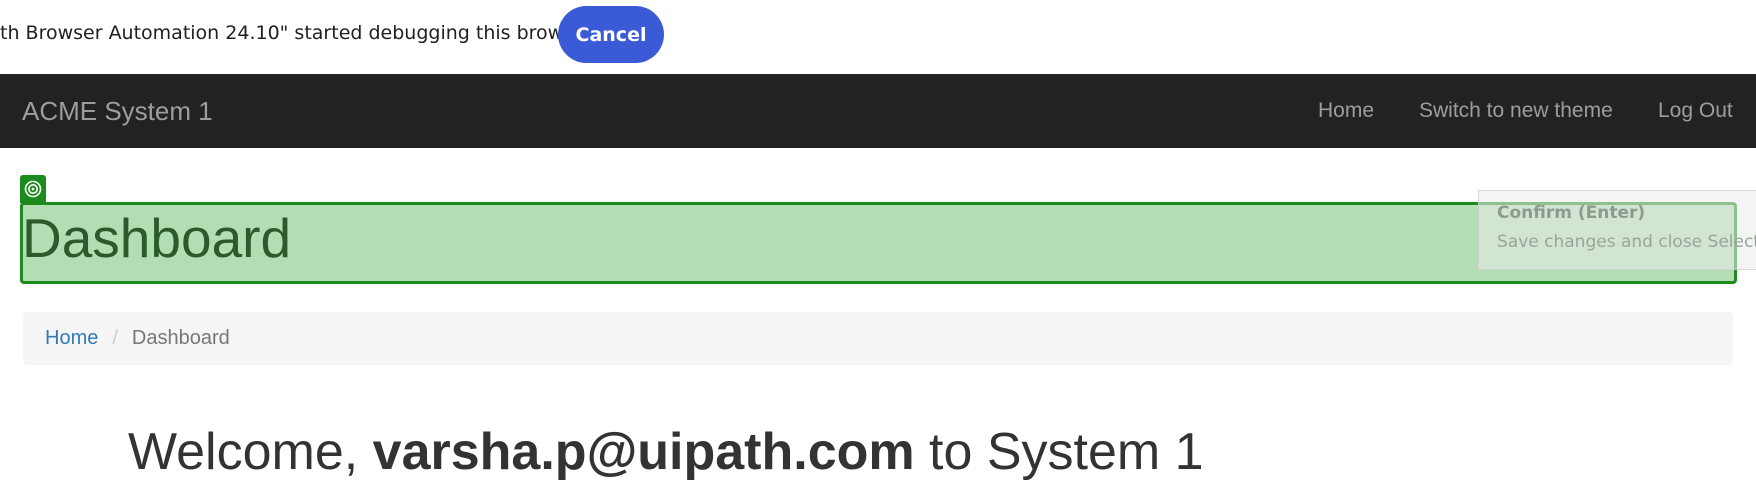 The height and width of the screenshot is (482, 1756). What do you see at coordinates (1516, 111) in the screenshot?
I see `nav-link-switch-theme: Switch to new theme` at bounding box center [1516, 111].